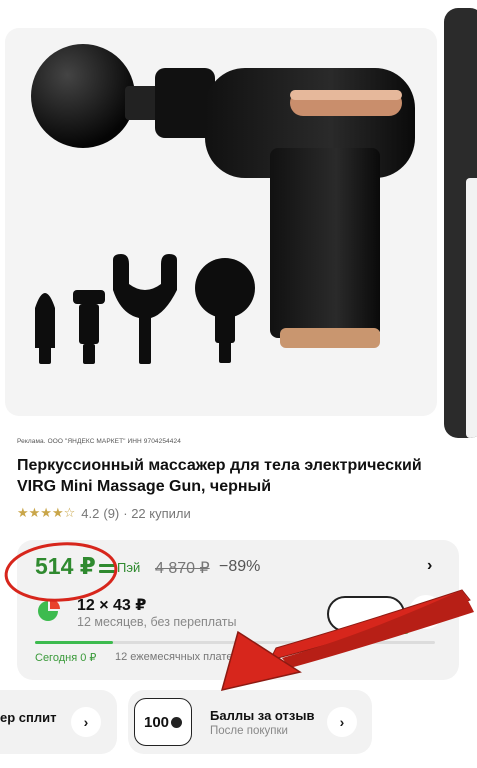 The height and width of the screenshot is (768, 477). What do you see at coordinates (46, 512) in the screenshot?
I see `rating-stars-icon: ★★★★☆` at bounding box center [46, 512].